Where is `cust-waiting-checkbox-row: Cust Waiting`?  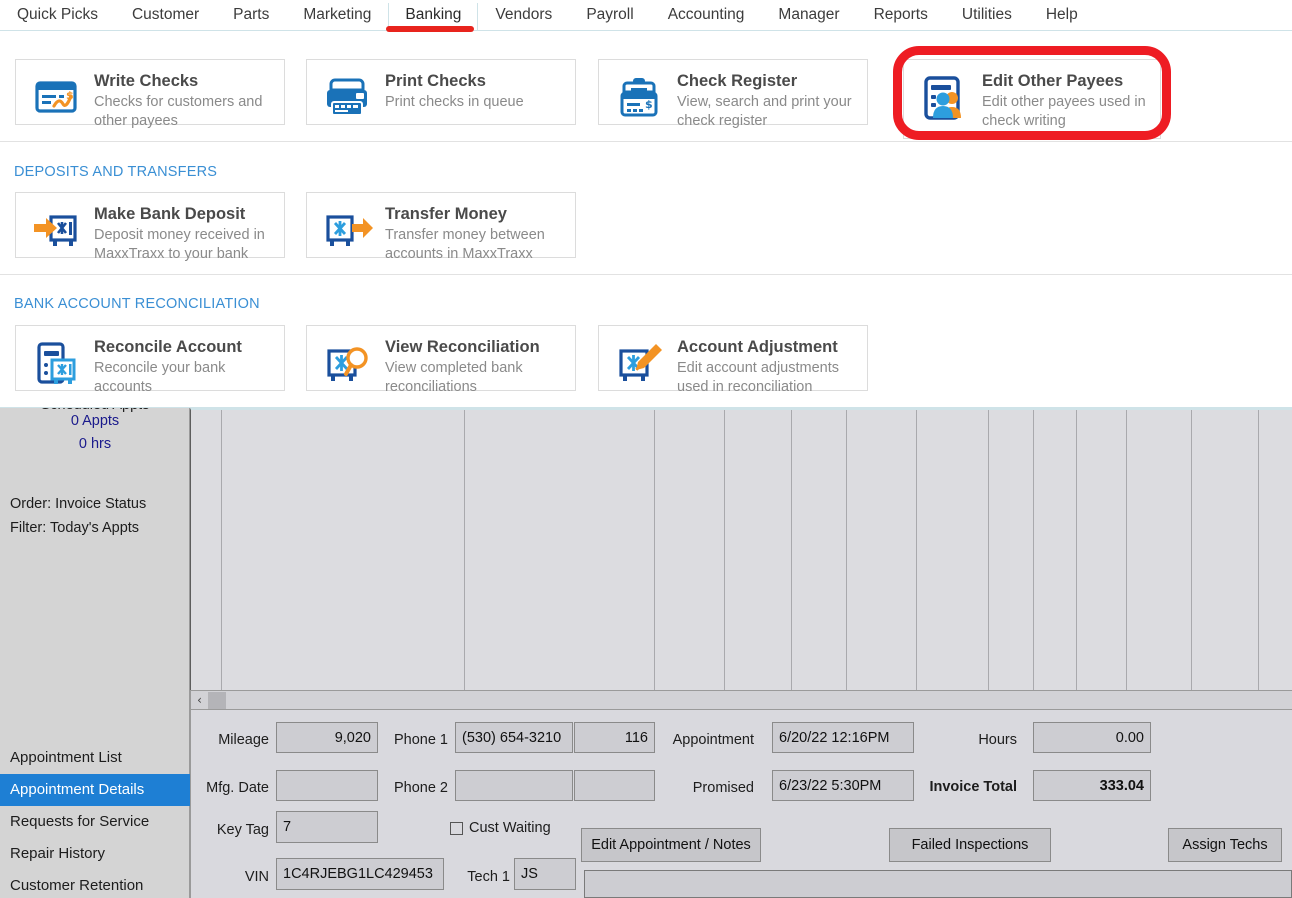 cust-waiting-checkbox-row: Cust Waiting is located at coordinates (500, 828).